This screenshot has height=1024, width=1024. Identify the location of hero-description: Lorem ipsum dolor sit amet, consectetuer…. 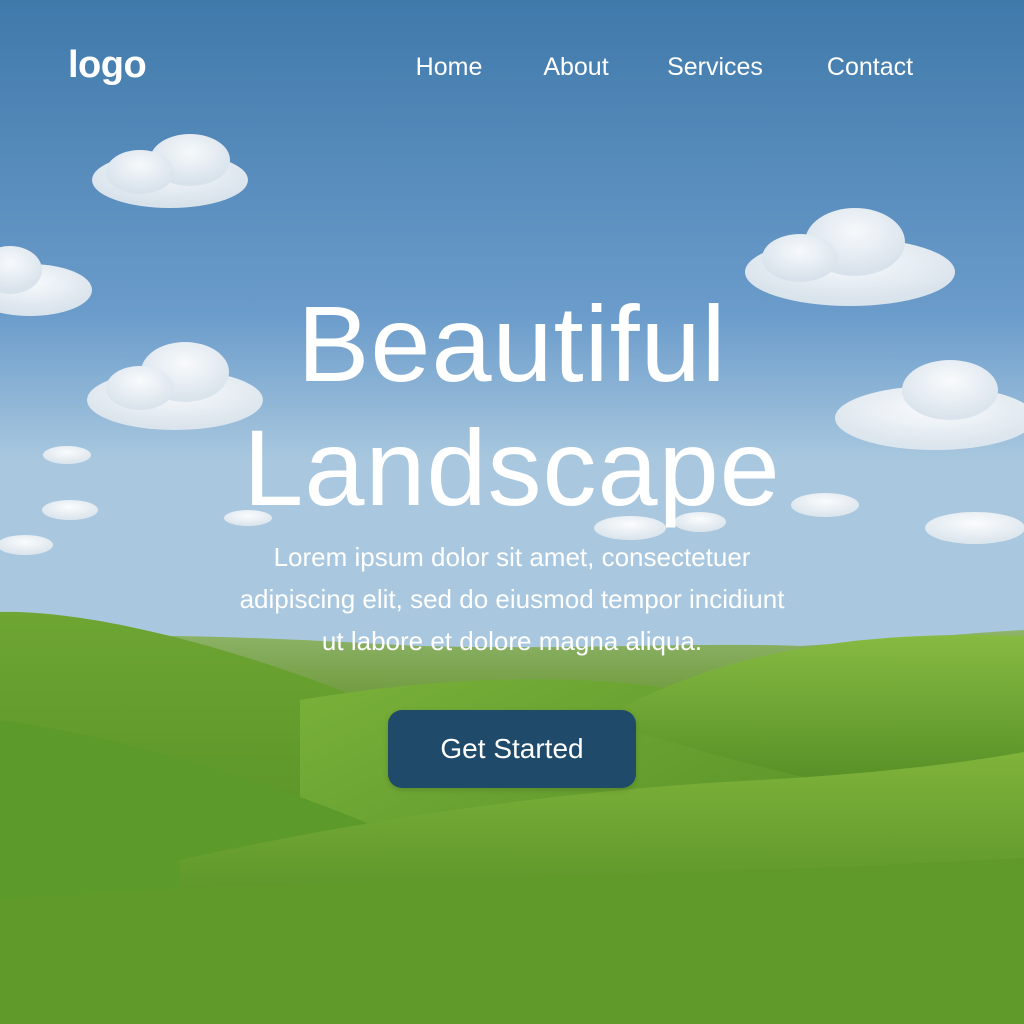
(512, 599).